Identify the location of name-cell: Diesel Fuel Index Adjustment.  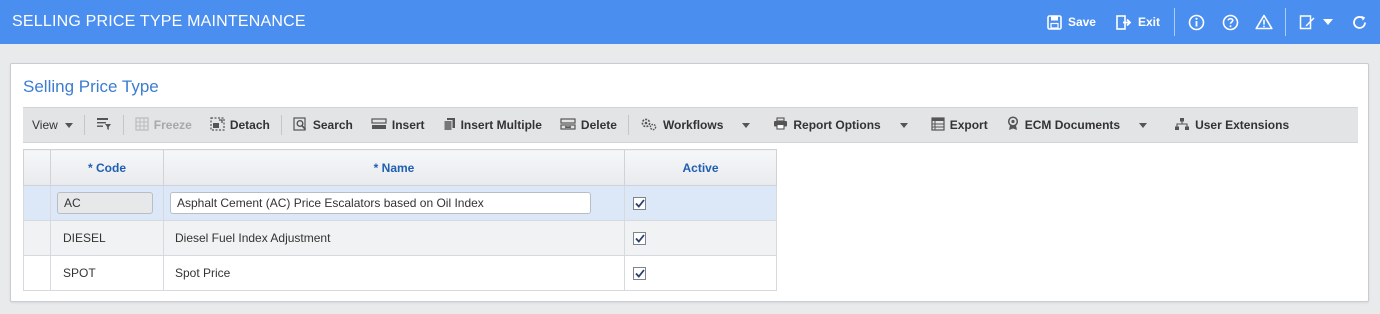
(394, 238).